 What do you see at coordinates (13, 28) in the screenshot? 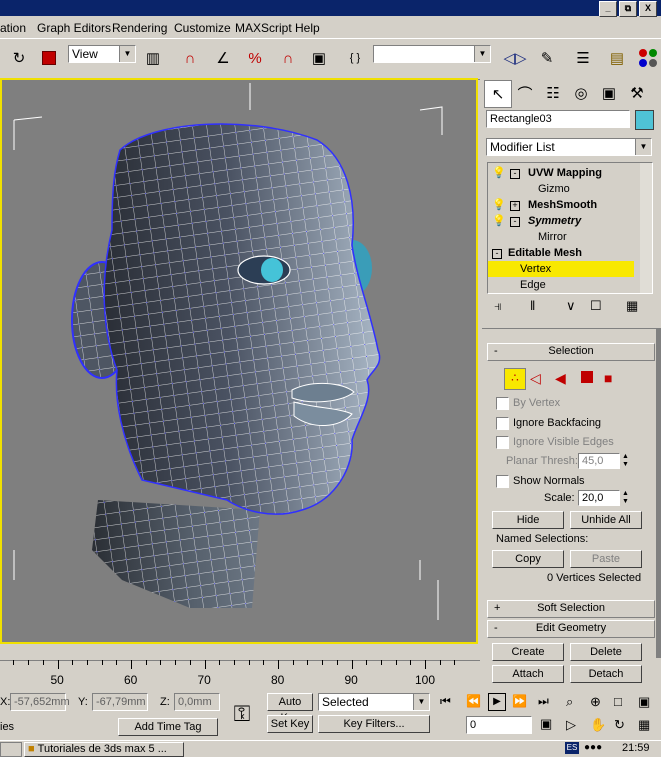
I see `menu-animation: ation` at bounding box center [13, 28].